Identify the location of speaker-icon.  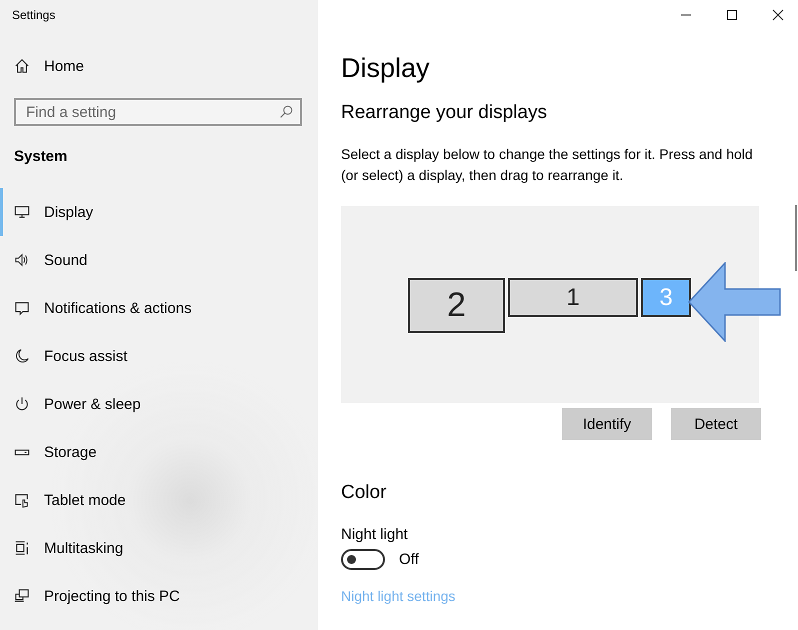
(22, 260).